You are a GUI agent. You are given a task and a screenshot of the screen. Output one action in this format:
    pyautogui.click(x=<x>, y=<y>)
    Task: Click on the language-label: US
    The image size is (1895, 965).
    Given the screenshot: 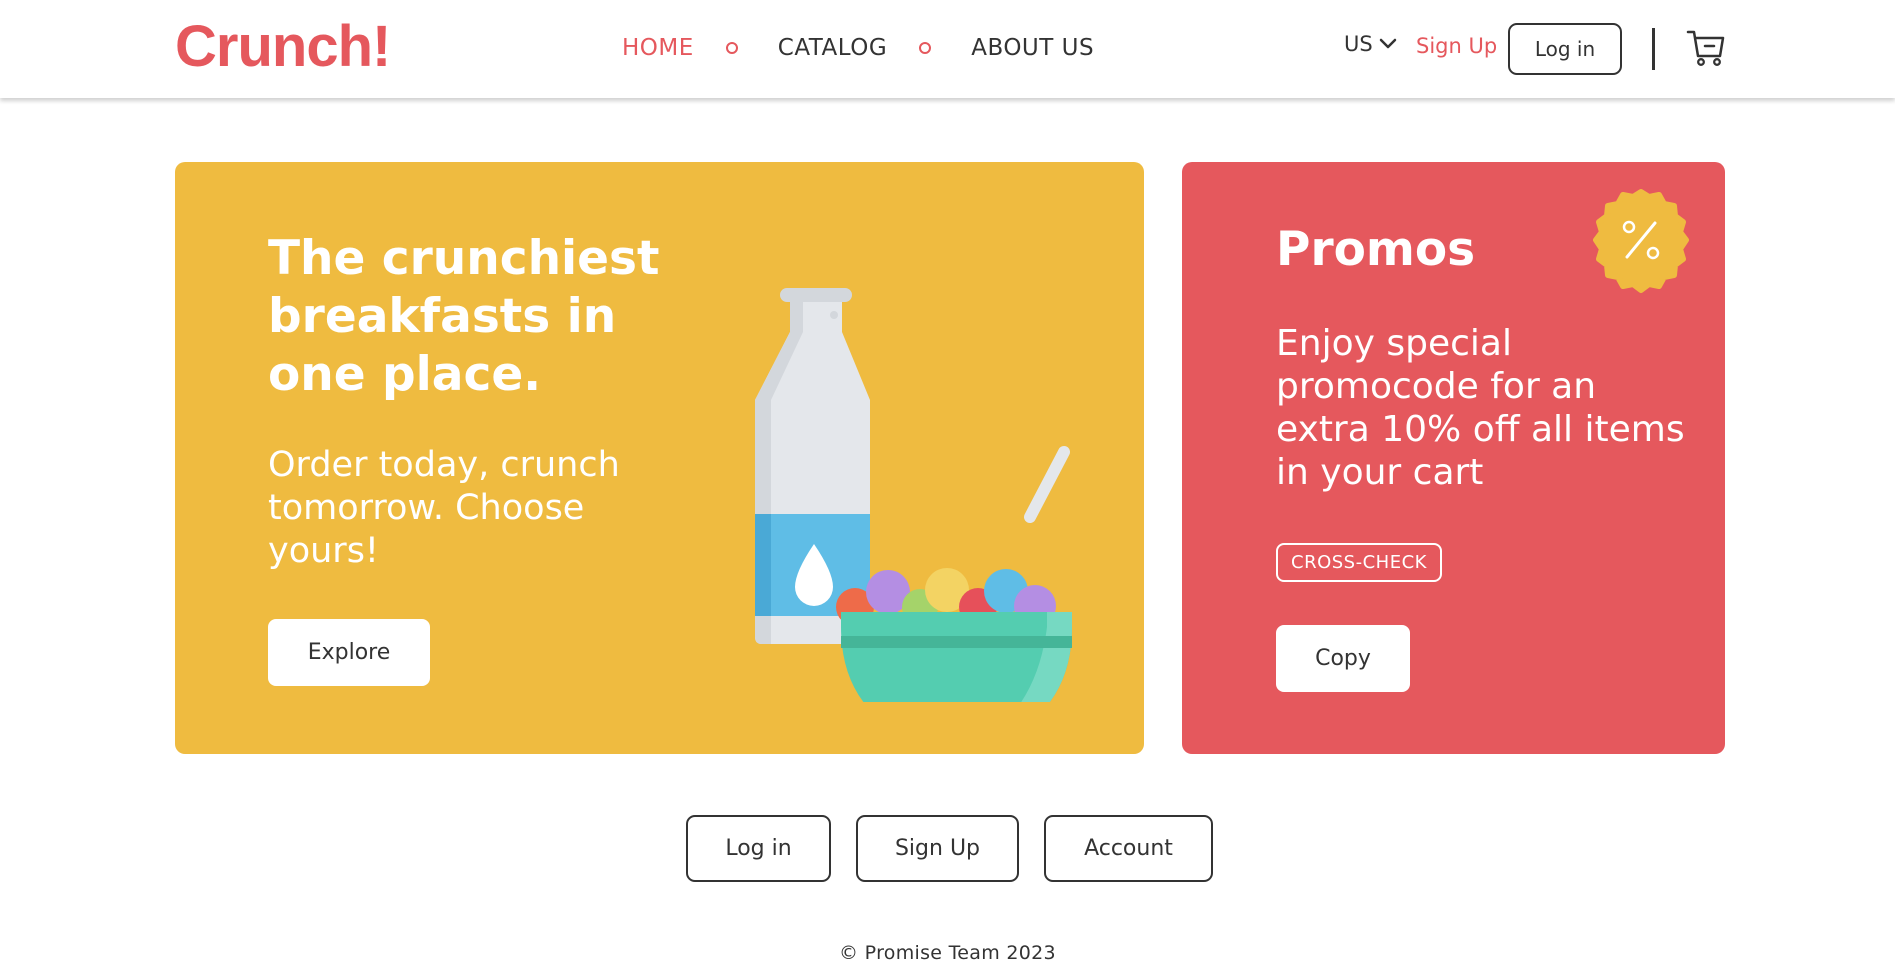 What is the action you would take?
    pyautogui.click(x=1358, y=44)
    